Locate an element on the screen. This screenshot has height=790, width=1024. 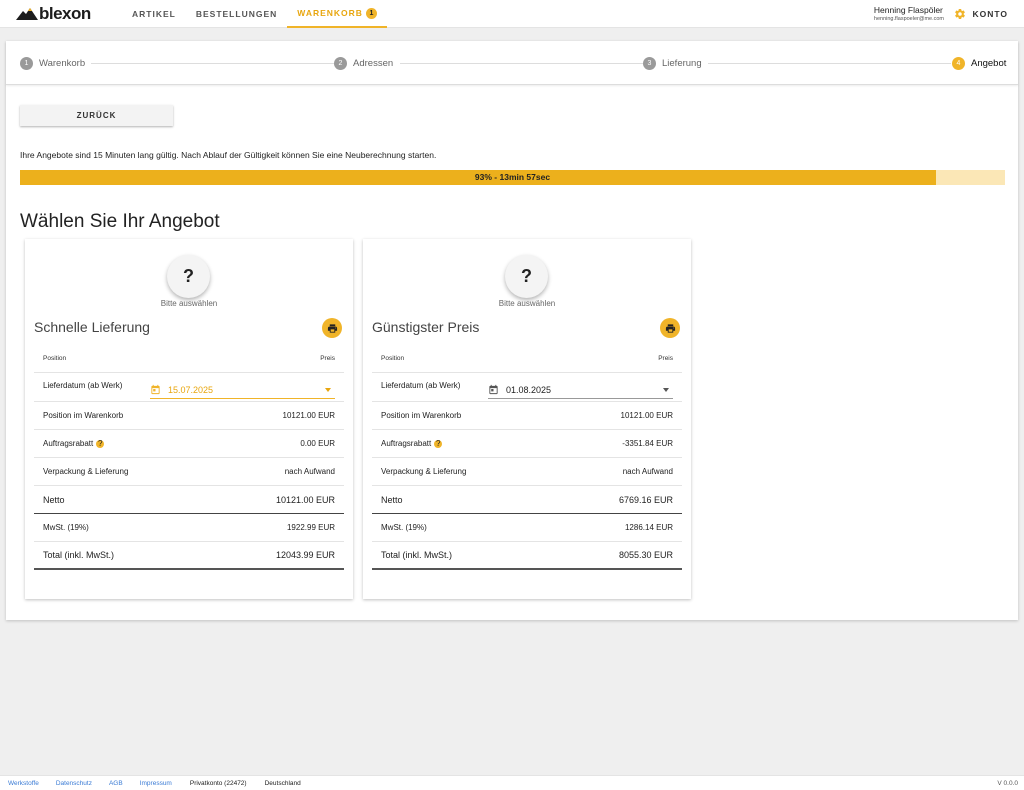
delivery-date-row: Lieferdatum (ab Werk) 15.07.2025 is located at coordinates (189, 387).